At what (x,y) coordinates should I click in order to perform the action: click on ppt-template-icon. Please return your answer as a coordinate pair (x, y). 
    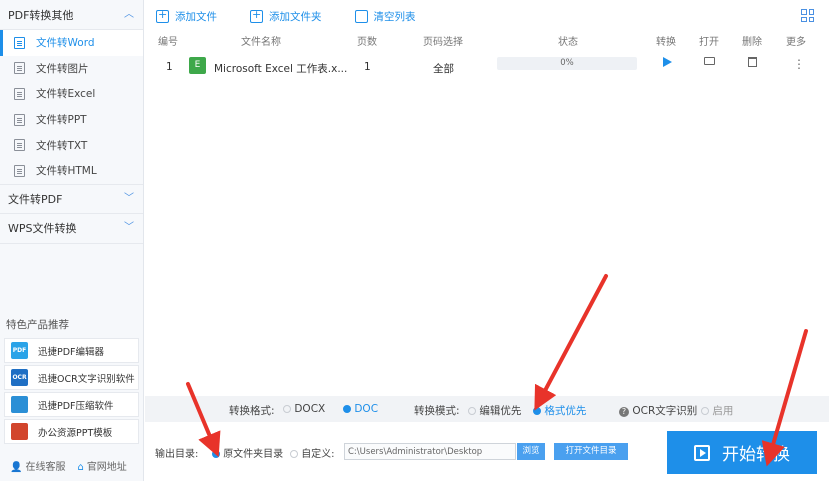
    Looking at the image, I should click on (19, 431).